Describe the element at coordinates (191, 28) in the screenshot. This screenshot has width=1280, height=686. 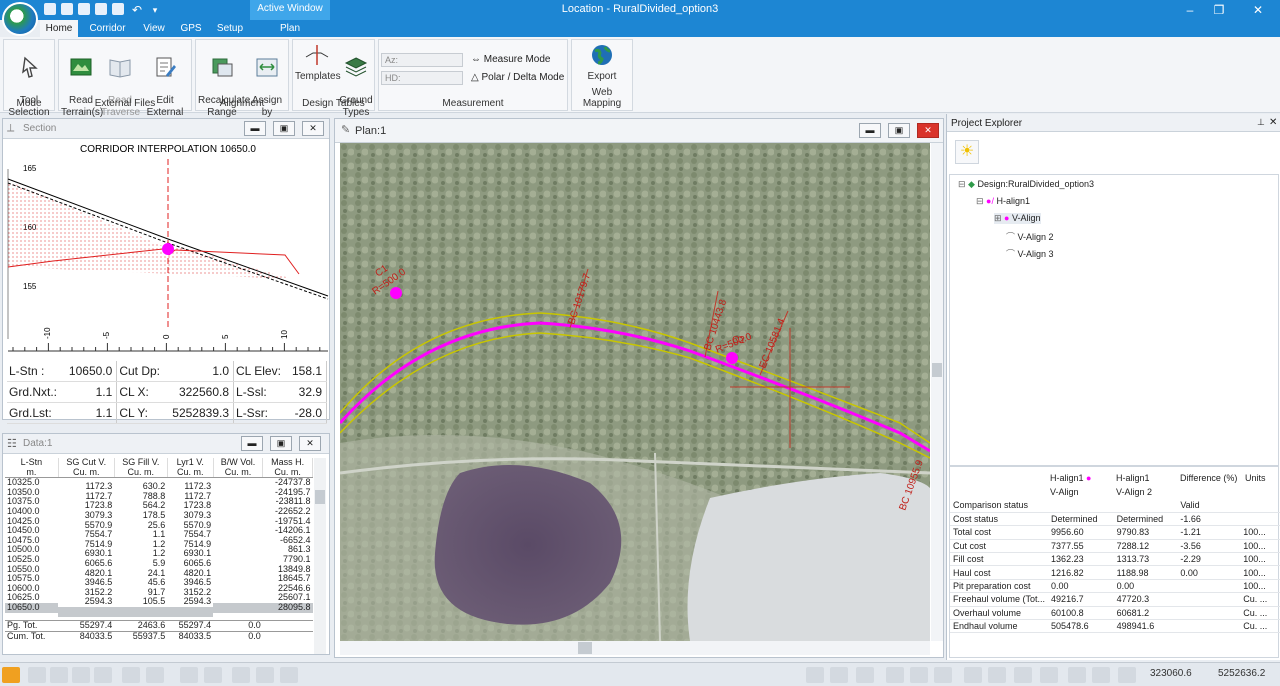
I see `tab-gps: GPS` at that location.